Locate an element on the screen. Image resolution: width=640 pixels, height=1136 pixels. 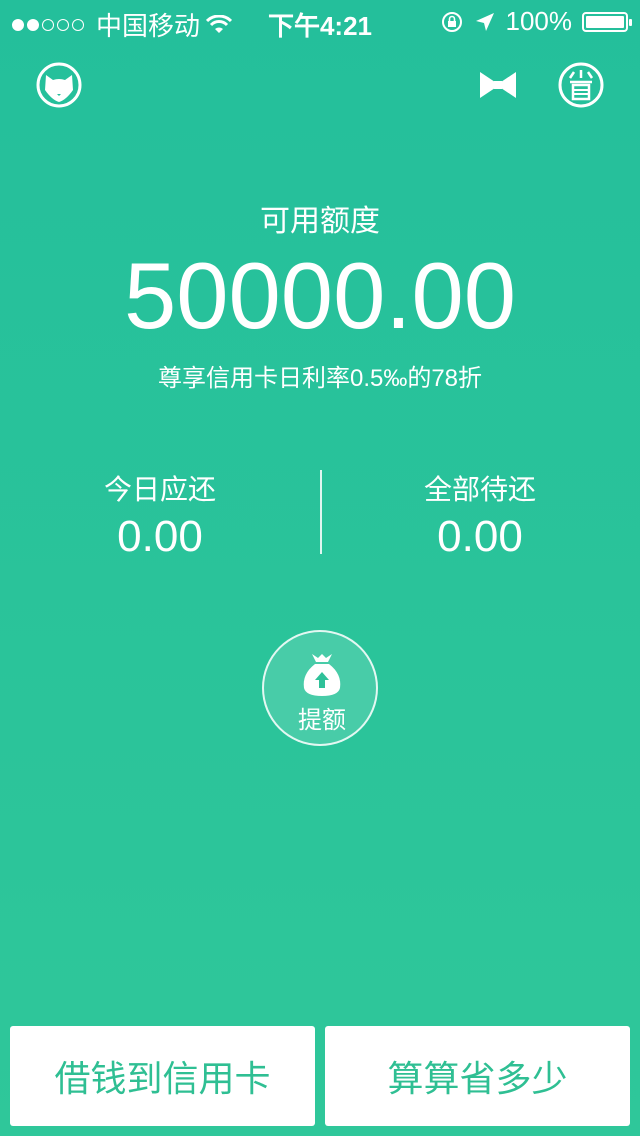
status-bar: 中国移动 下午4:21 100% is located at coordinates (320, 20).